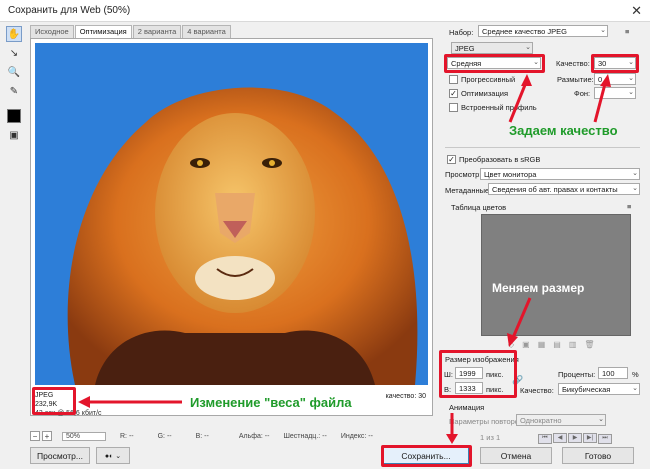  Describe the element at coordinates (512, 340) in the screenshot. I see `arrow-head-size` at that location.